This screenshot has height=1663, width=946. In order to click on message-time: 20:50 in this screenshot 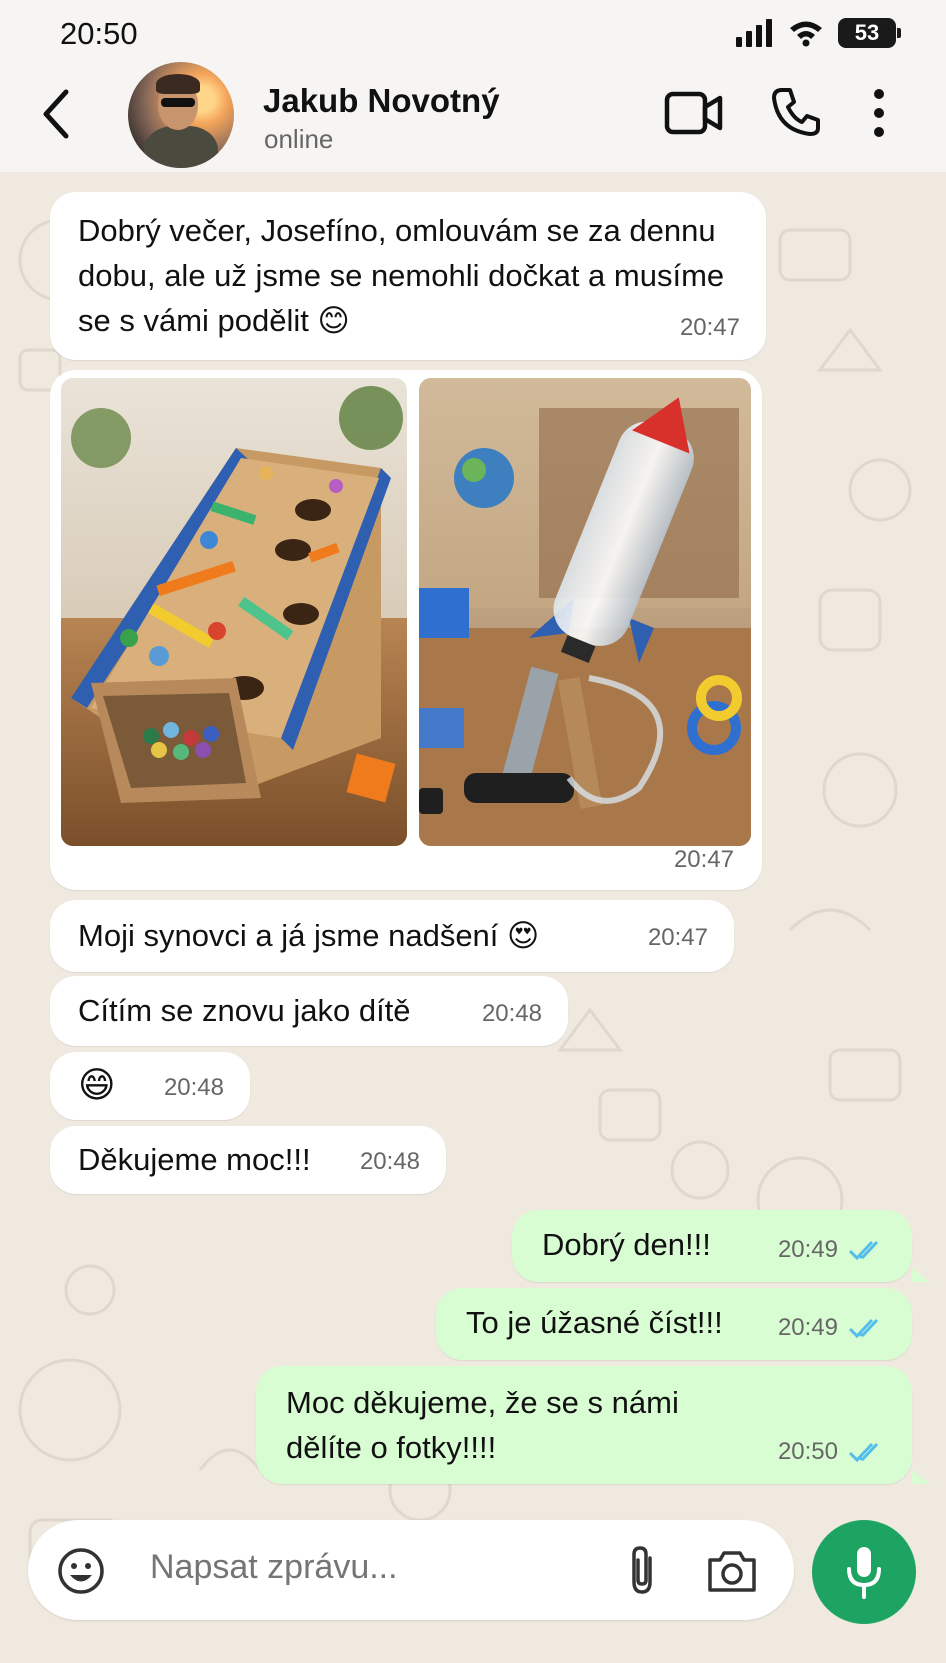, I will do `click(807, 1451)`.